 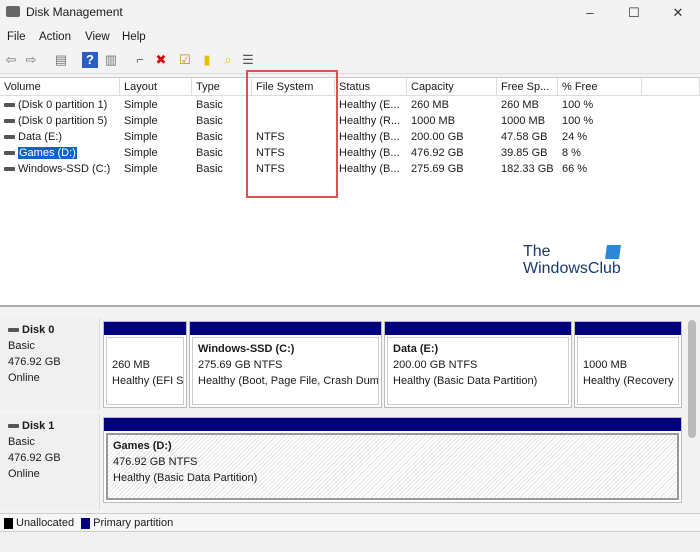 I want to click on toolbar: ⇦ ⇨ ▤? ▥ ⌐ ✖ ☑ ▮ ⌕ ☰, so click(x=350, y=61).